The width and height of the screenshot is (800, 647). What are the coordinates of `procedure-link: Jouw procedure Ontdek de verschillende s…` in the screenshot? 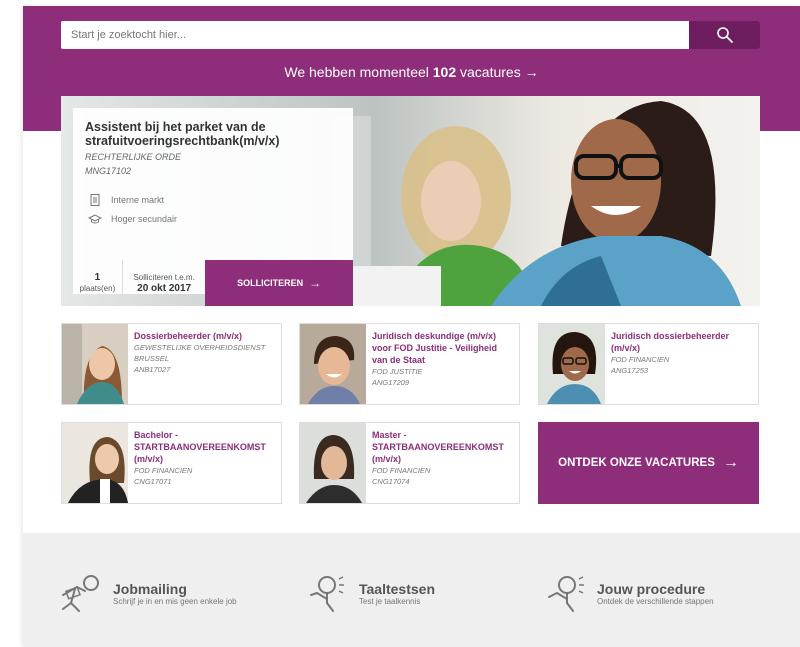 It's located at (627, 593).